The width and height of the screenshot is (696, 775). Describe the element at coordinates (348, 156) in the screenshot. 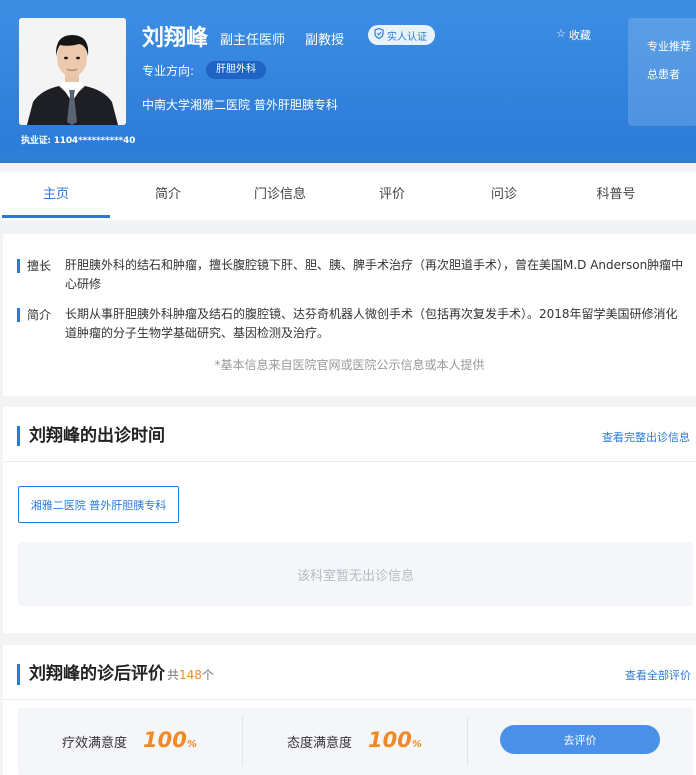

I see `header-band` at that location.